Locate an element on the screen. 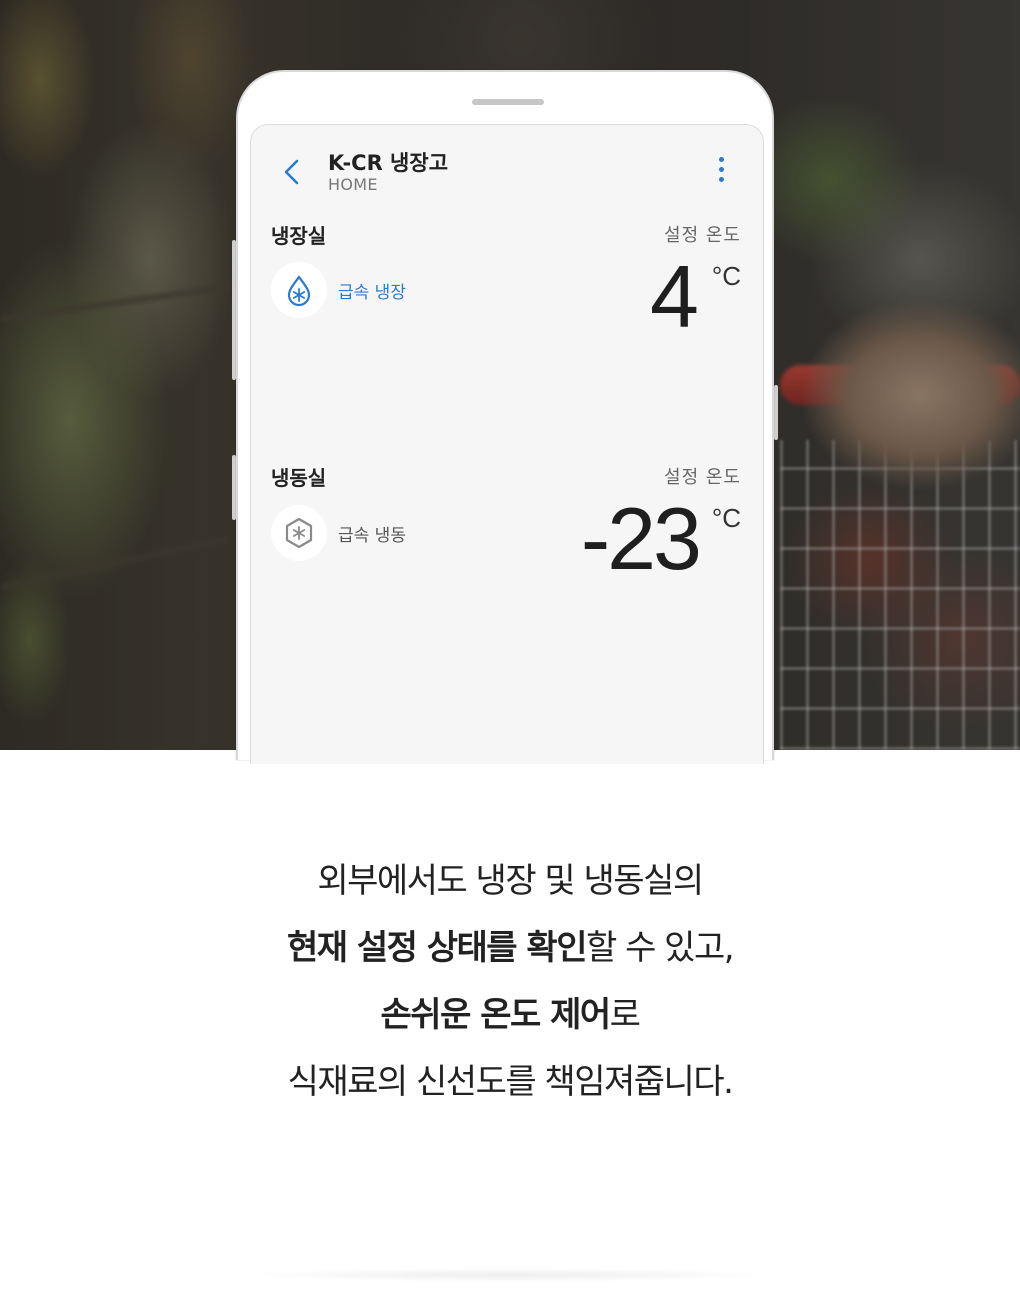 The width and height of the screenshot is (1020, 1300). chevron-left-icon is located at coordinates (291, 172).